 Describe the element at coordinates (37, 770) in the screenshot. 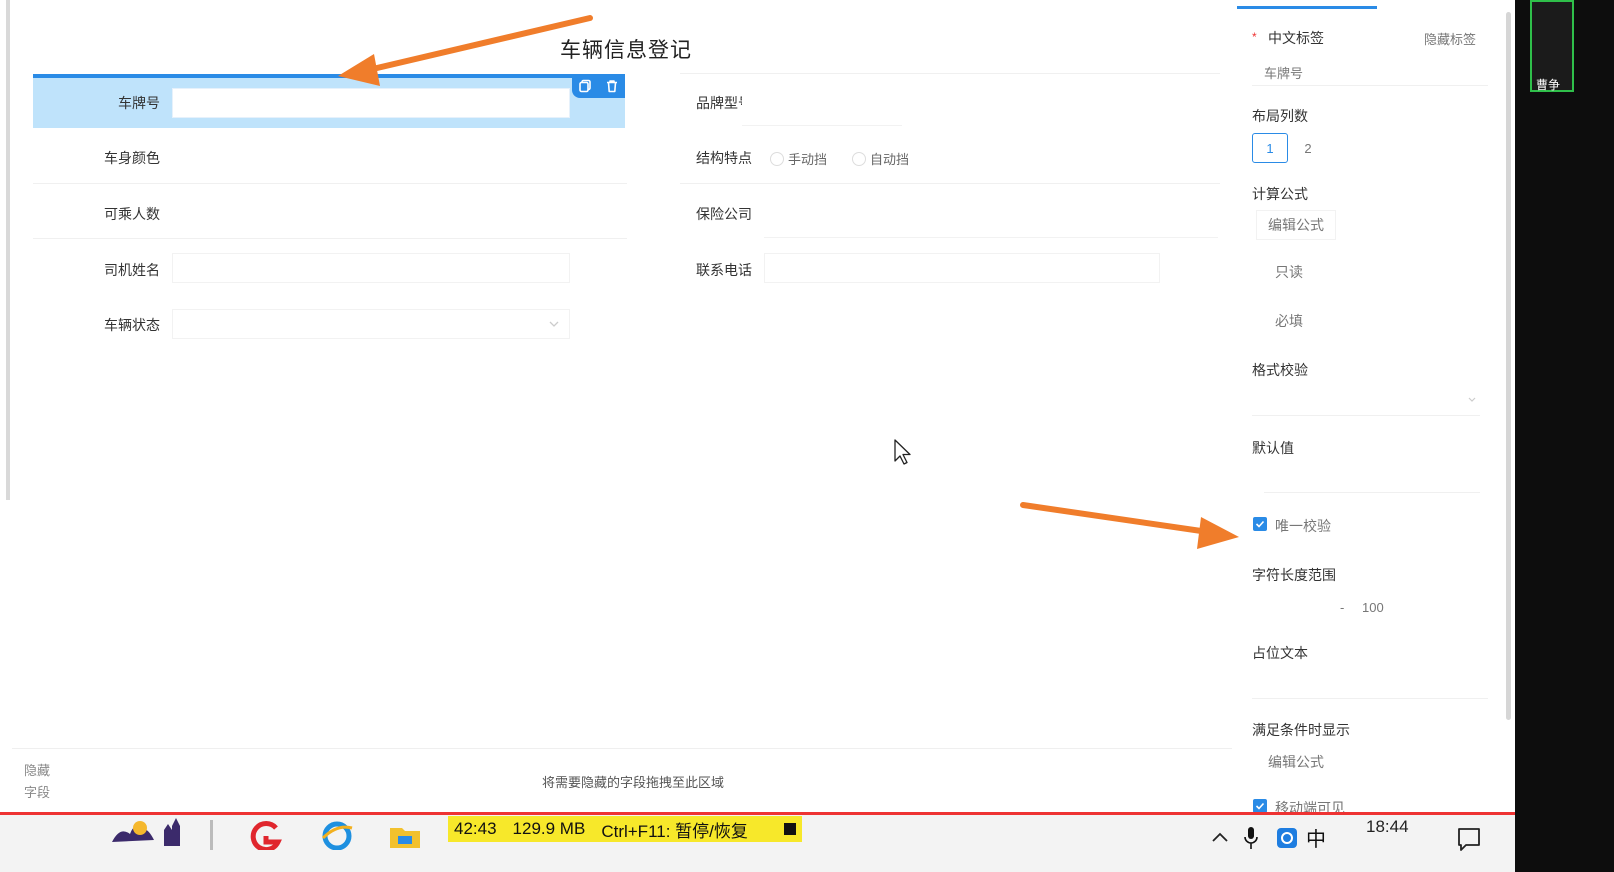

I see `hidden-zone-label-line1: 隐藏` at that location.